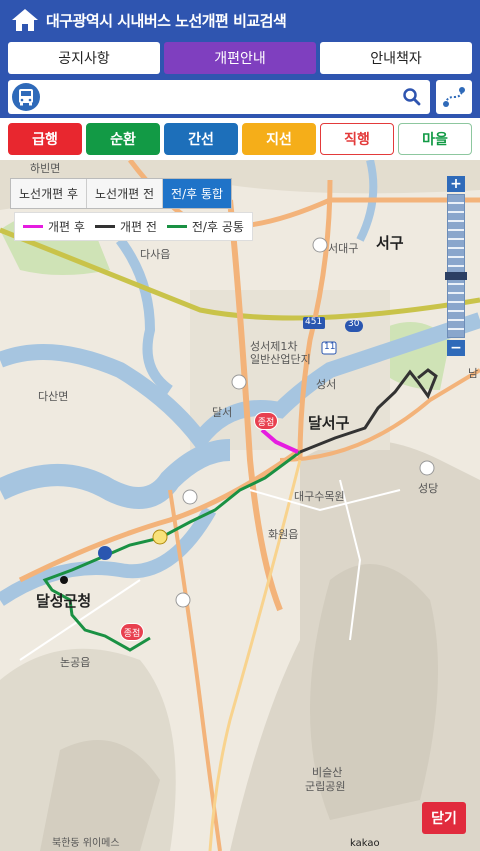 The image size is (480, 851). Describe the element at coordinates (354, 324) in the screenshot. I see `highway-shield-30: 30` at that location.